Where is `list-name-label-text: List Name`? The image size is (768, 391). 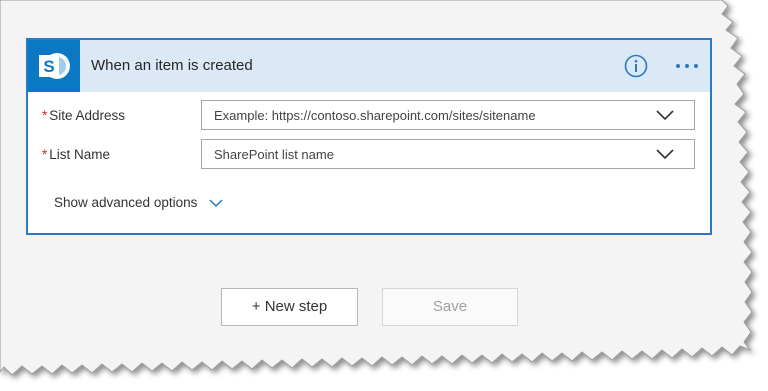 list-name-label-text: List Name is located at coordinates (80, 154).